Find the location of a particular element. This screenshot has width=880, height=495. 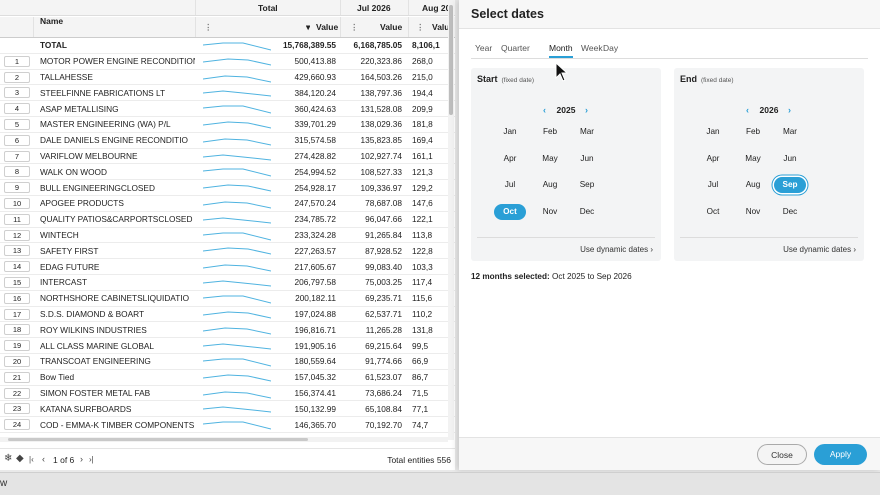

cell-total: 150,132.99 is located at coordinates (315, 408).